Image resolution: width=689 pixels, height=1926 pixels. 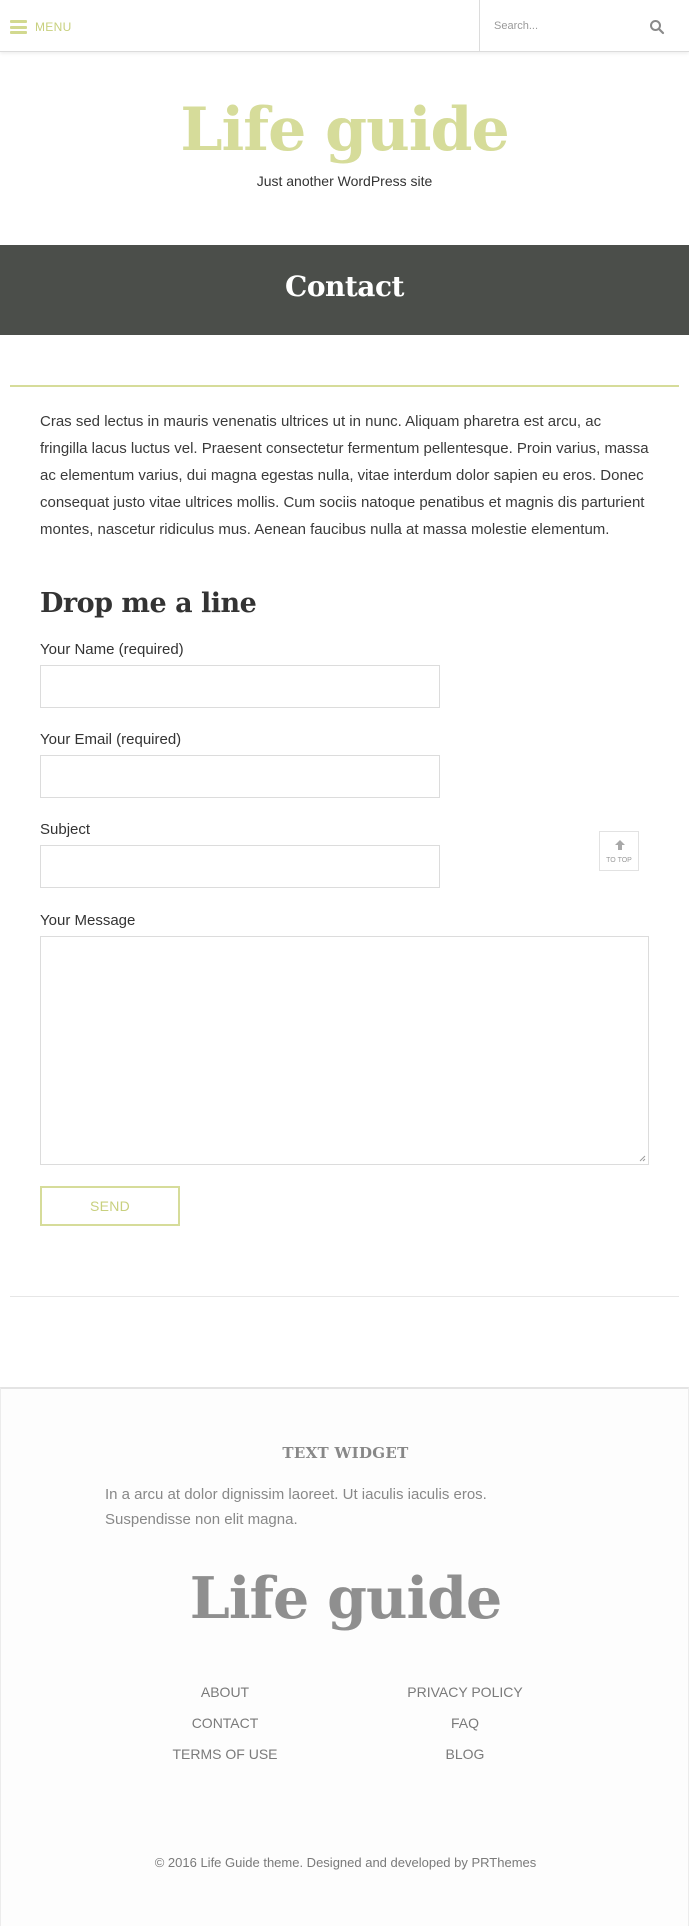 What do you see at coordinates (240, 686) in the screenshot?
I see `name-field` at bounding box center [240, 686].